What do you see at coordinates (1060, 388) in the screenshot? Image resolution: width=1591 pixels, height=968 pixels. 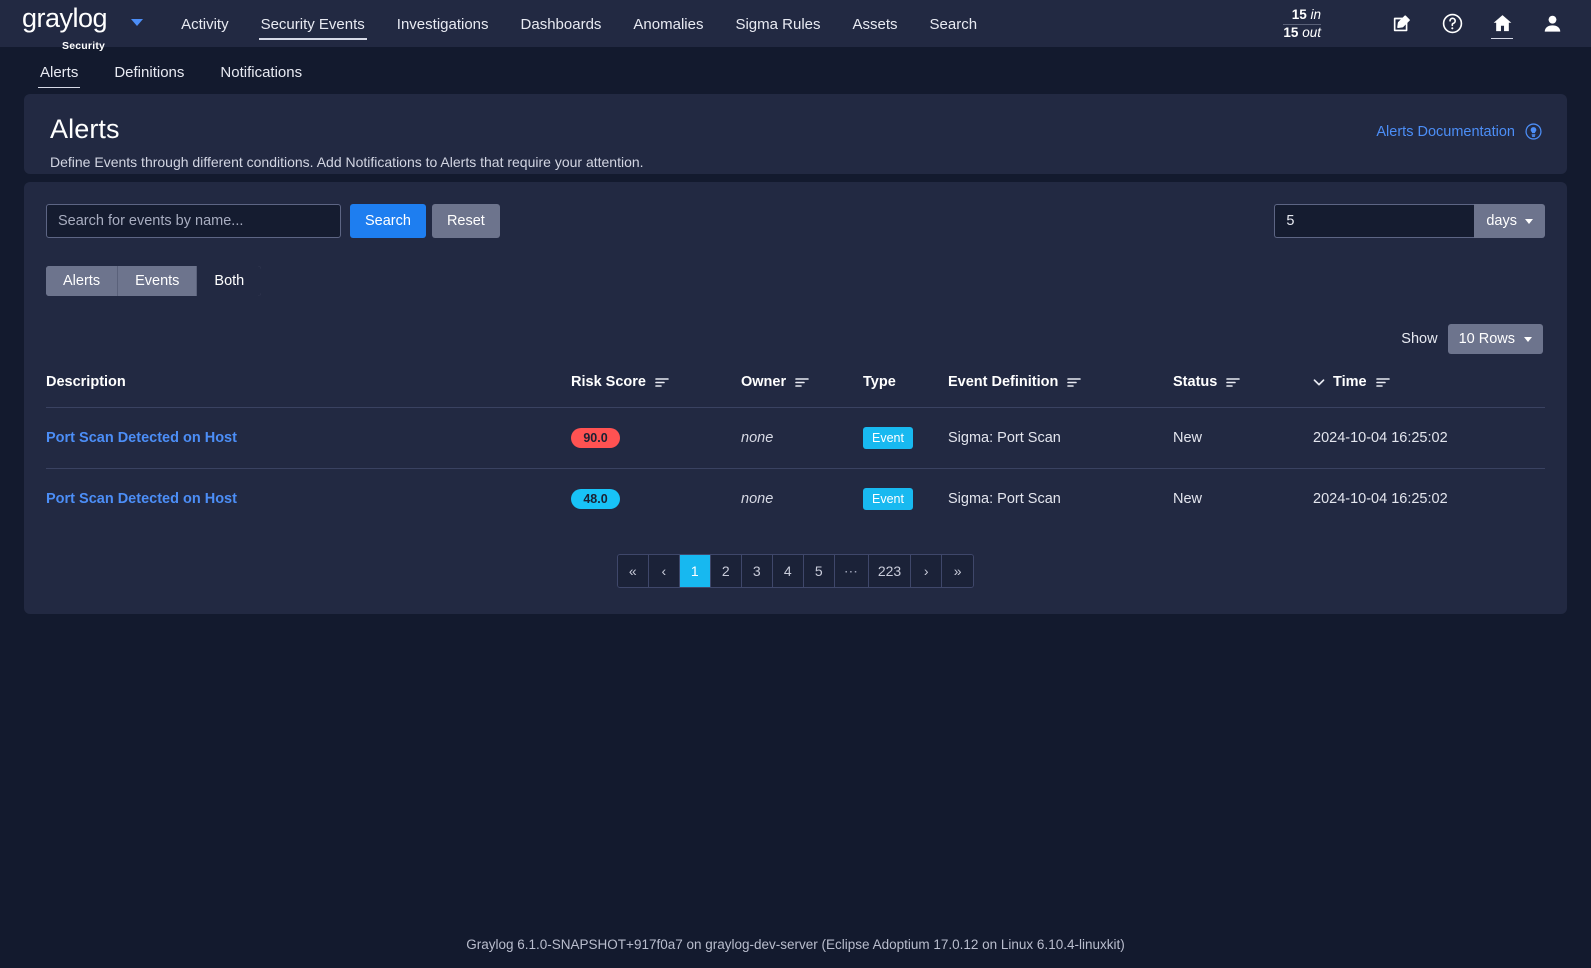 I see `column-header-event-definition: Event Definition` at bounding box center [1060, 388].